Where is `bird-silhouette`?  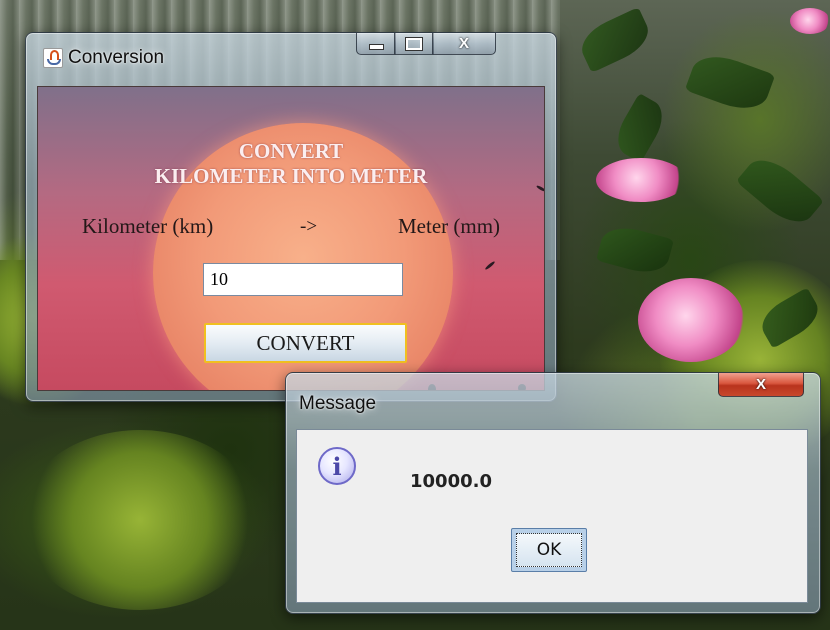 bird-silhouette is located at coordinates (490, 265).